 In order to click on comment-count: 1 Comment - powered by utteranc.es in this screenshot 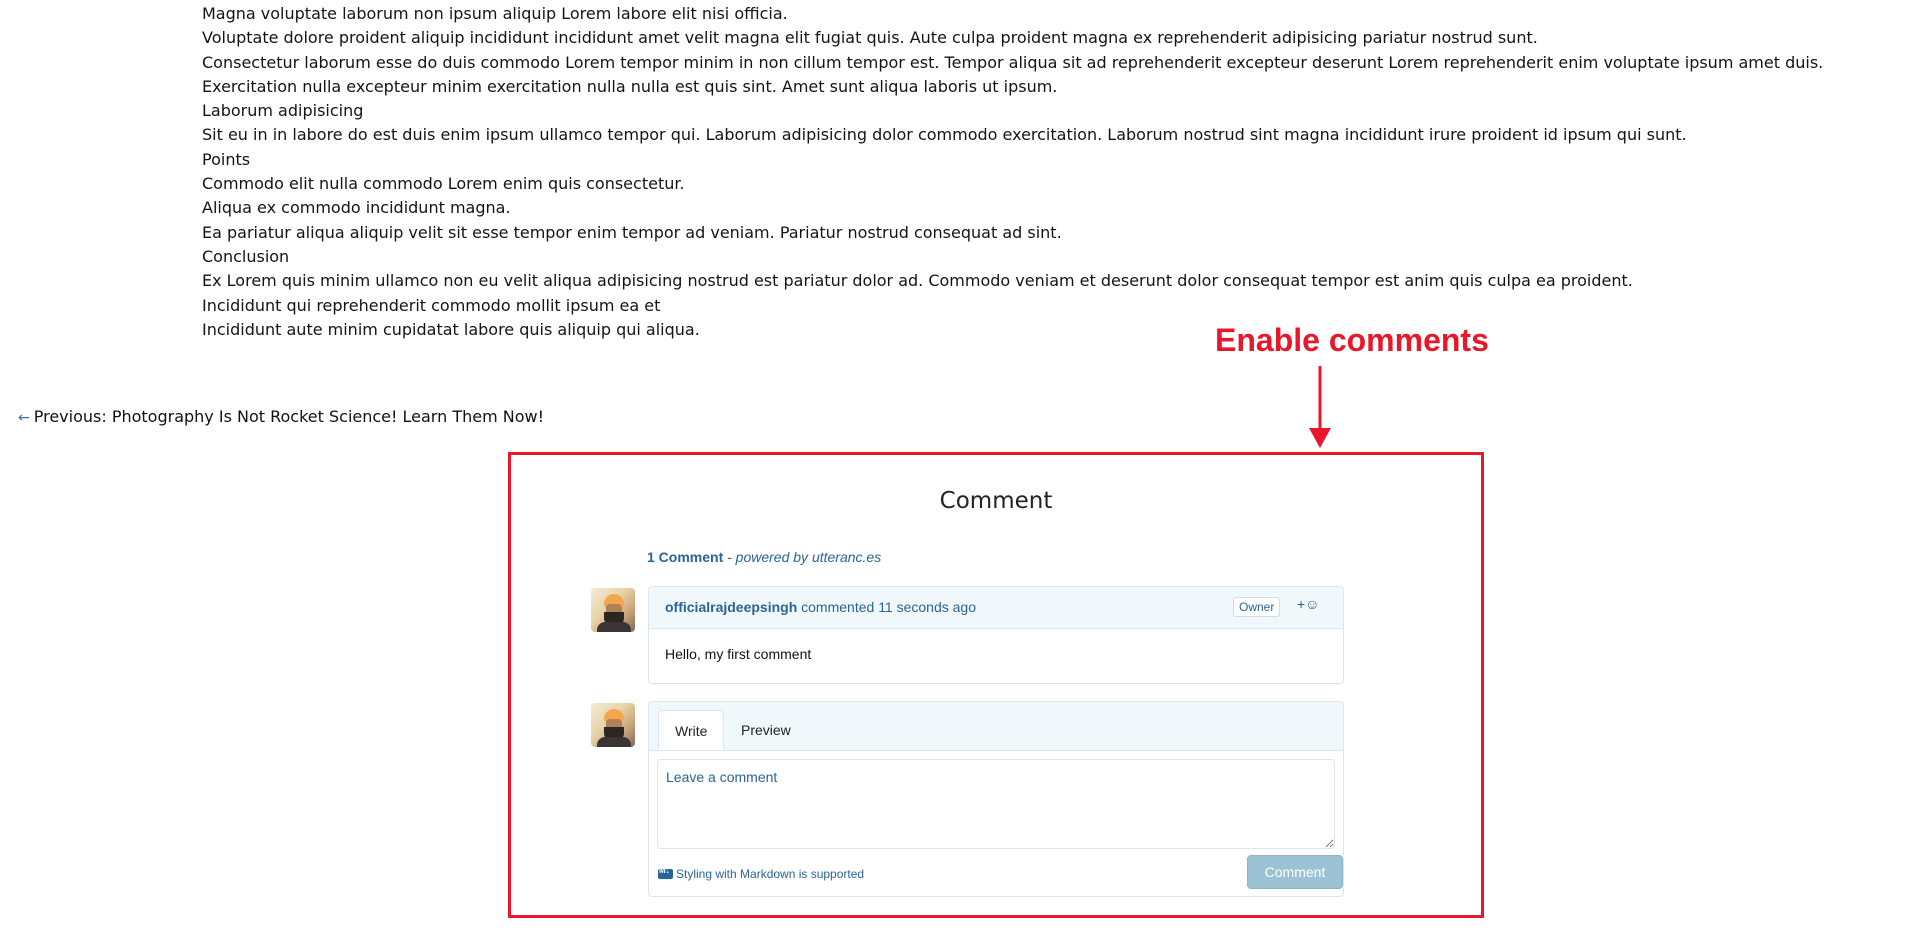, I will do `click(764, 557)`.